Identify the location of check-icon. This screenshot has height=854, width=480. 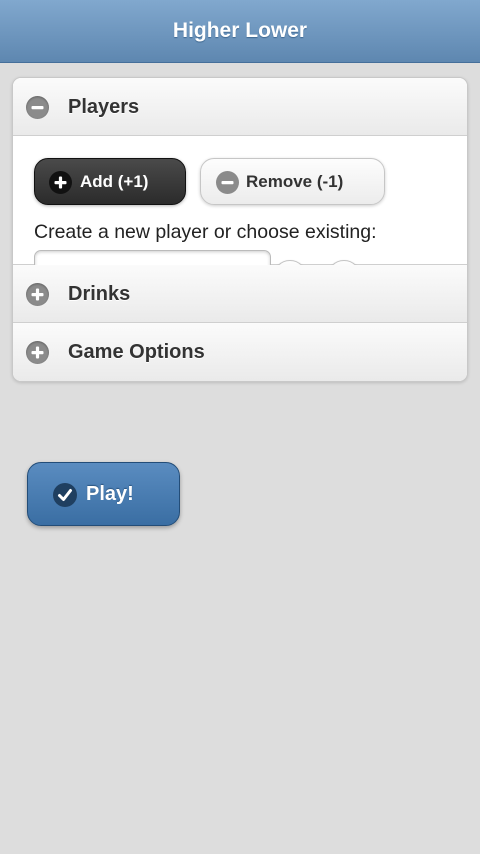
(65, 495).